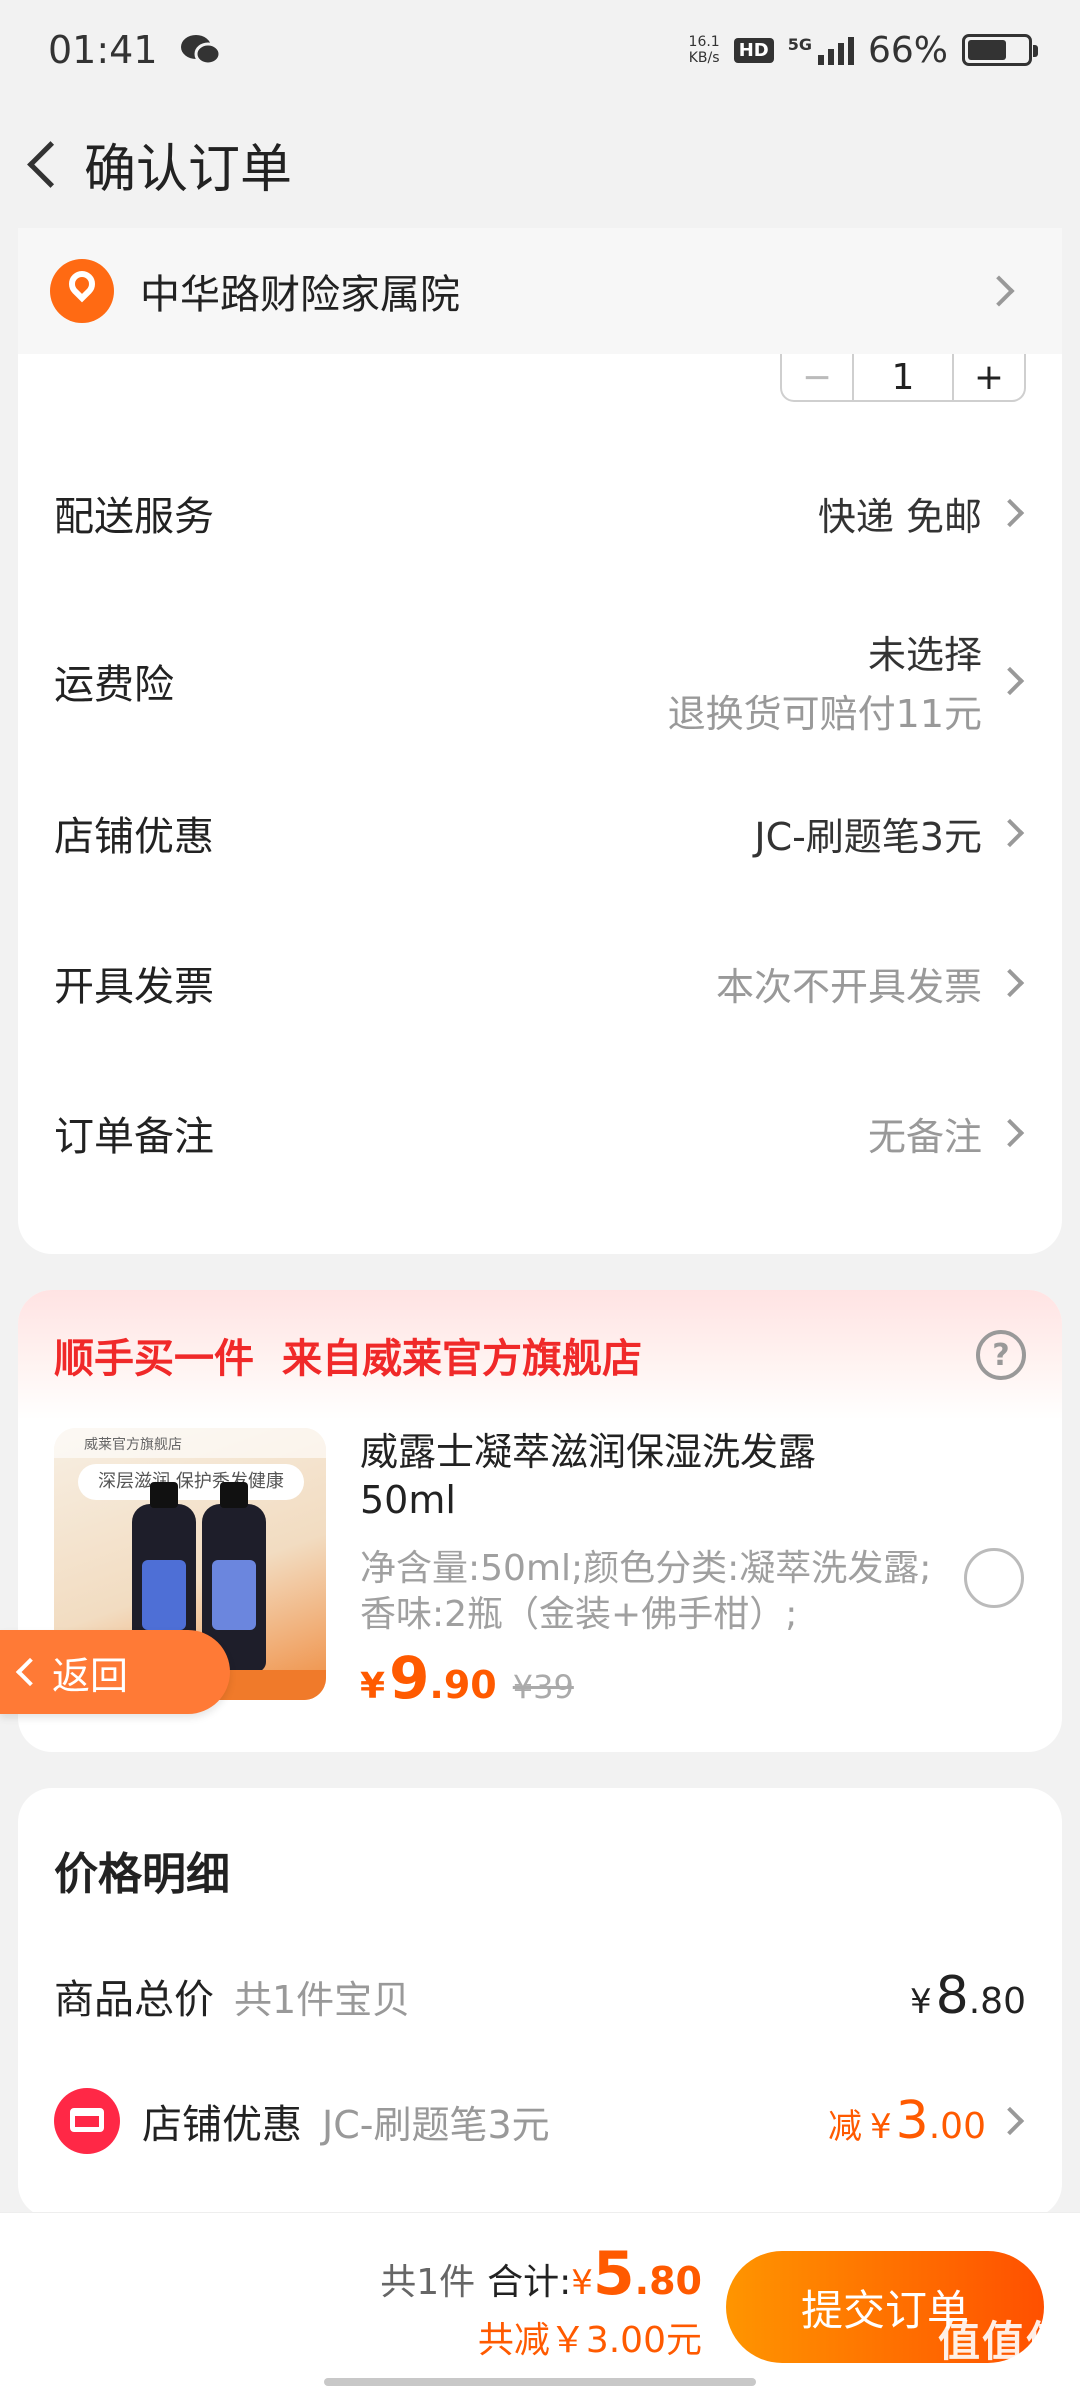  I want to click on product-image-store: 威莱官方旗舰店, so click(190, 1443).